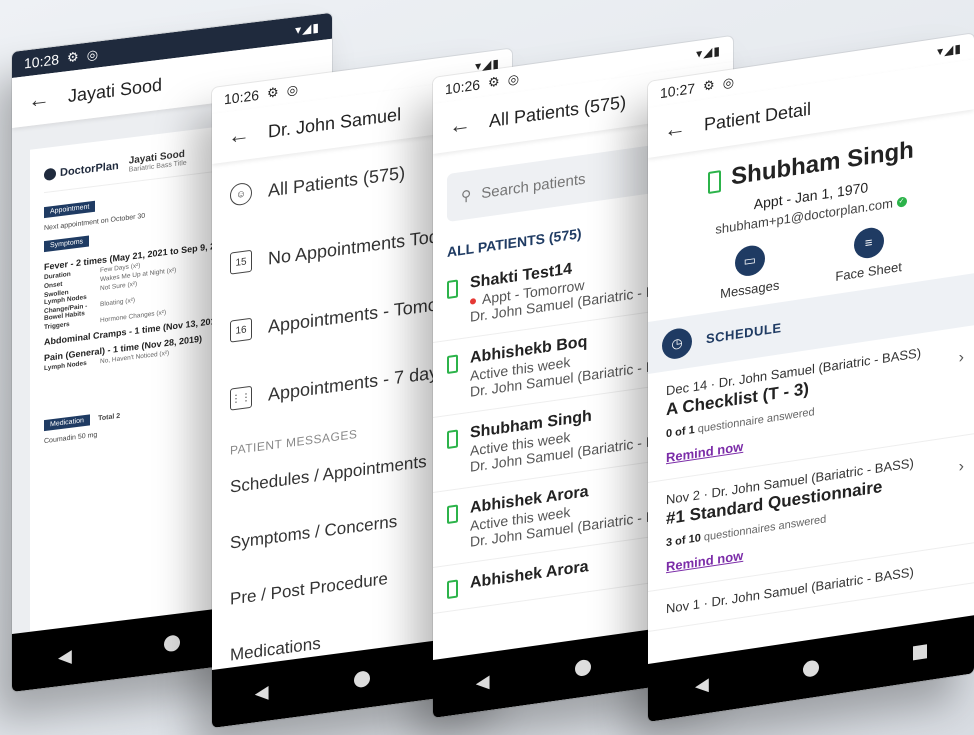 Image resolution: width=974 pixels, height=735 pixels. Describe the element at coordinates (466, 195) in the screenshot. I see `search-icon: ⚲` at that location.